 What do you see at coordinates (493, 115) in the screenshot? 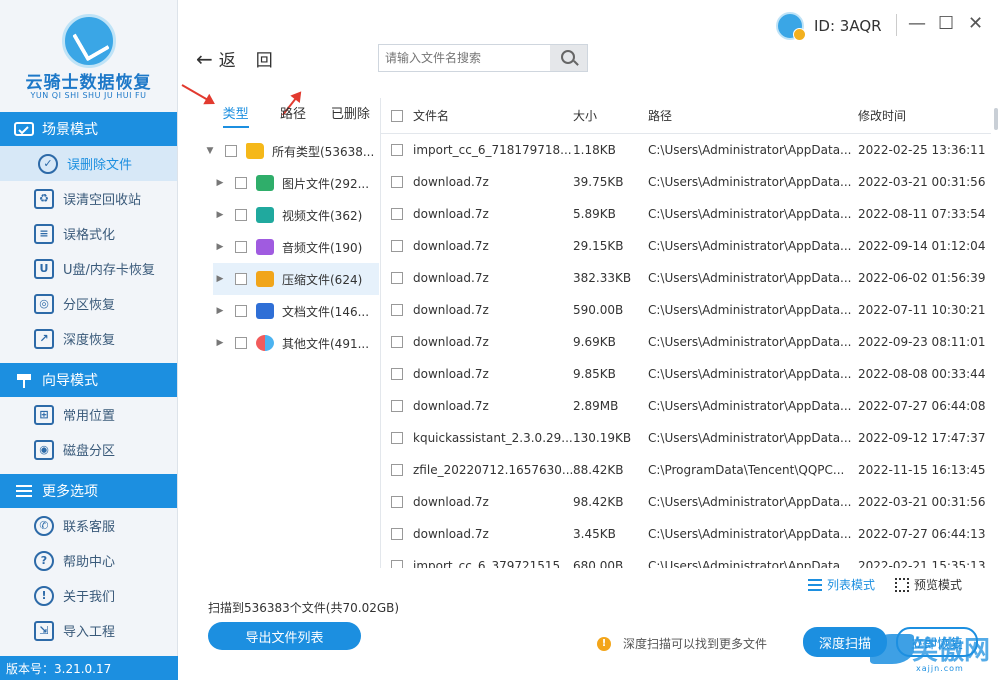
I see `column-header-name: 文件名` at bounding box center [493, 115].